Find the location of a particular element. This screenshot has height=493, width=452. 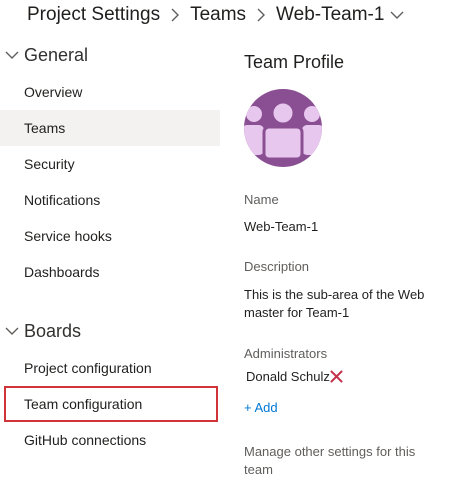

team-avatar is located at coordinates (283, 128).